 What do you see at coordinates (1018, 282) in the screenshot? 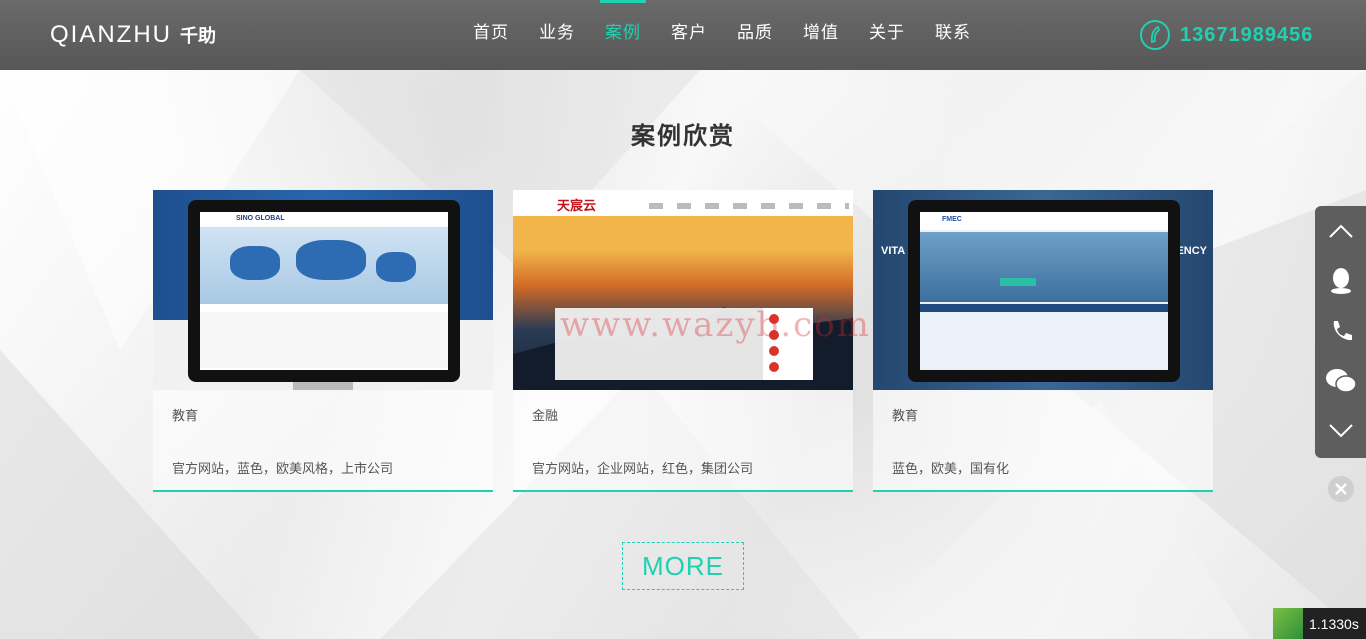
I see `thumb-cta` at bounding box center [1018, 282].